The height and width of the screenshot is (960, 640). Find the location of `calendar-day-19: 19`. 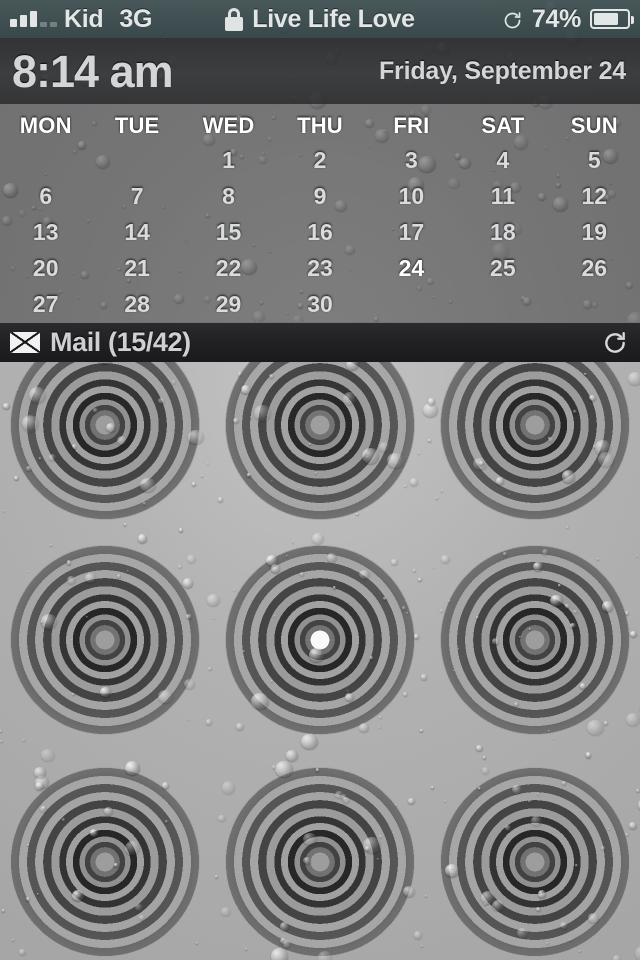

calendar-day-19: 19 is located at coordinates (594, 232).